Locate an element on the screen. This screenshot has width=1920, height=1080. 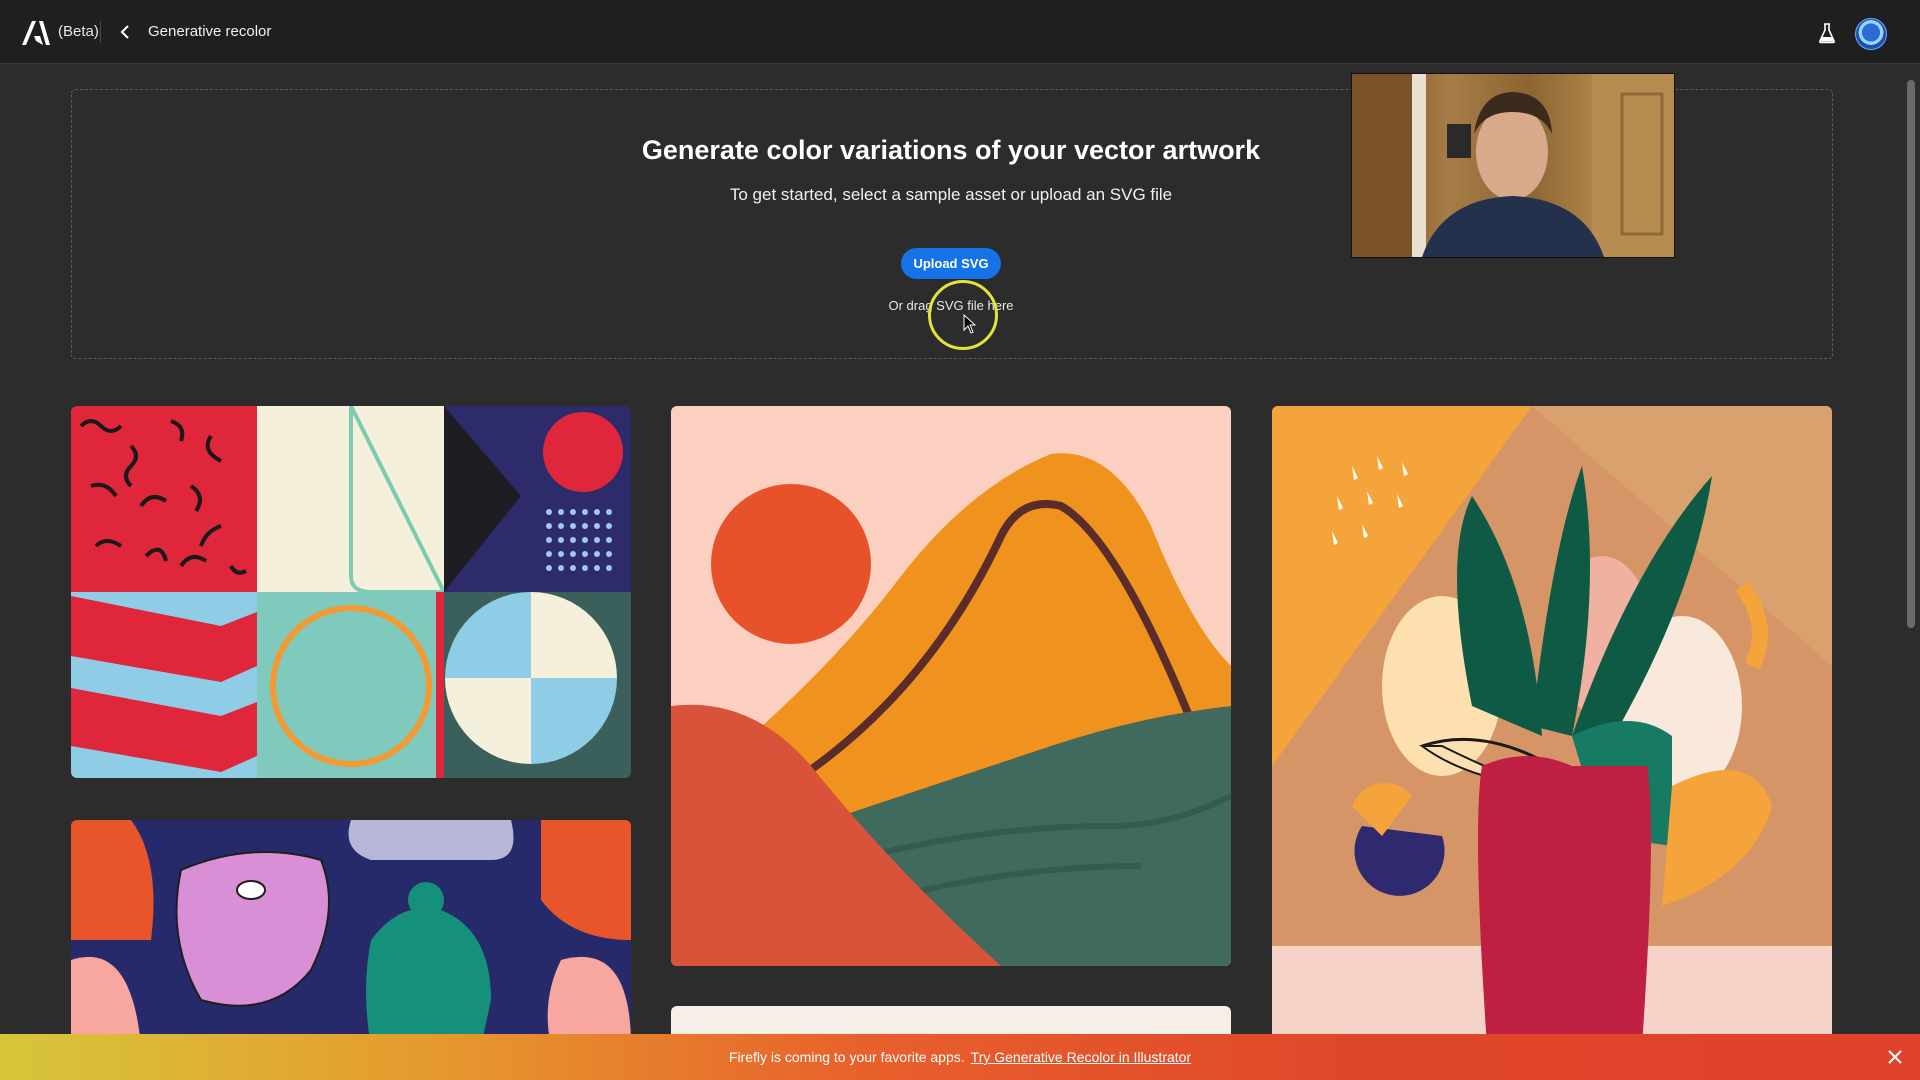
divider is located at coordinates (100, 32).